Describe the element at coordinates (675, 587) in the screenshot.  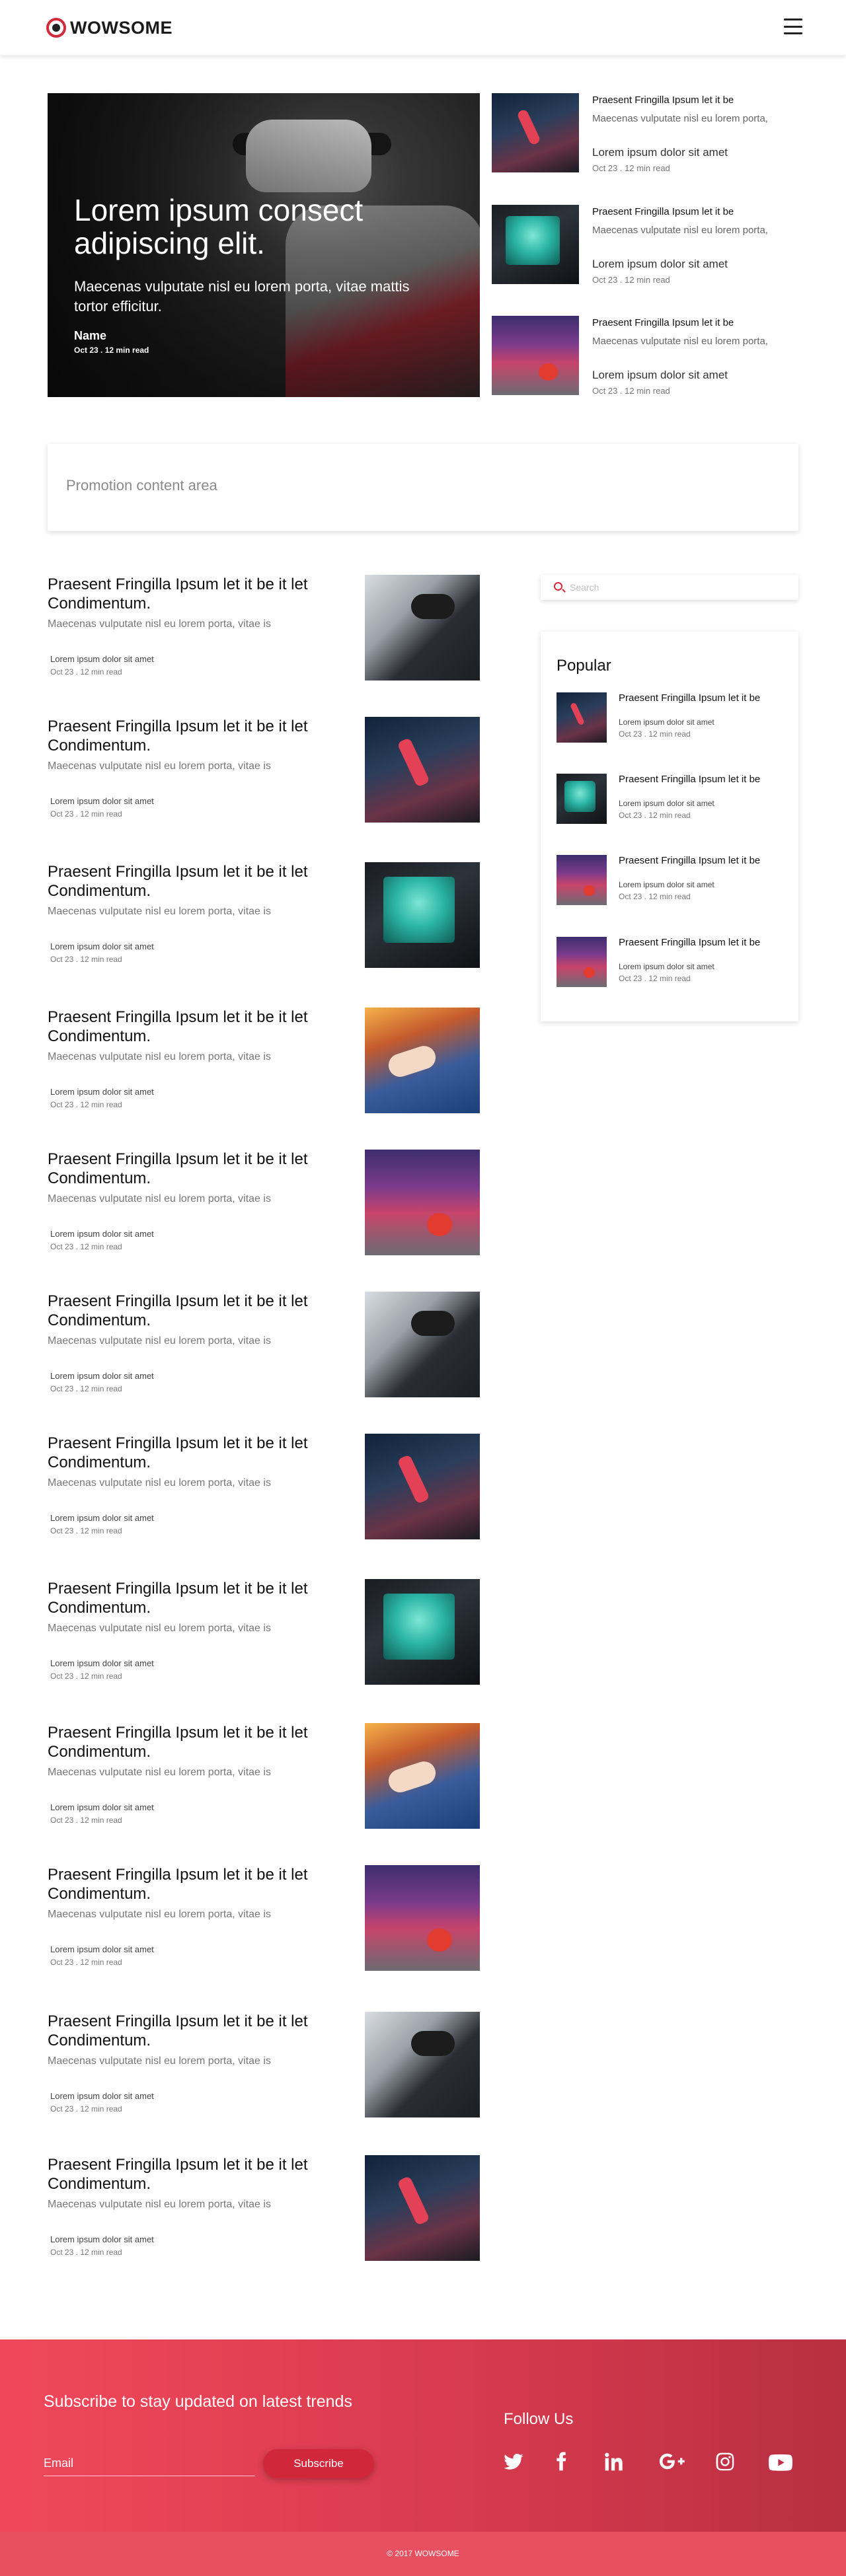
I see `search-input` at that location.